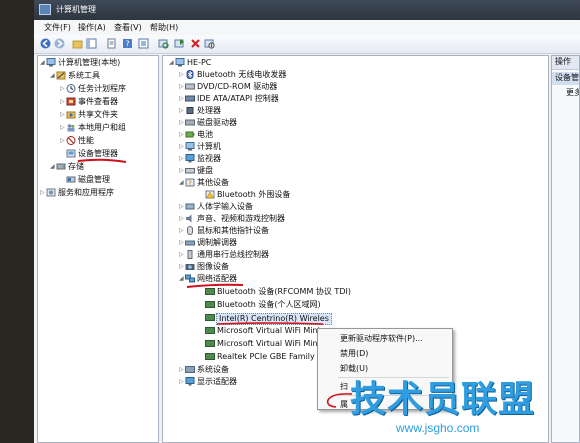  Describe the element at coordinates (572, 93) in the screenshot. I see `actions-more: 更多` at that location.